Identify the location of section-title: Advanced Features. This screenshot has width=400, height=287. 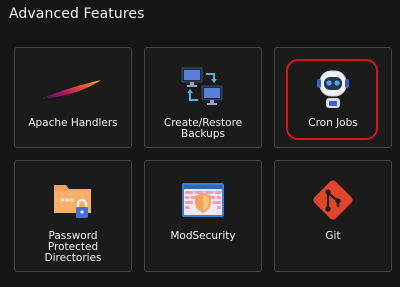
(77, 14).